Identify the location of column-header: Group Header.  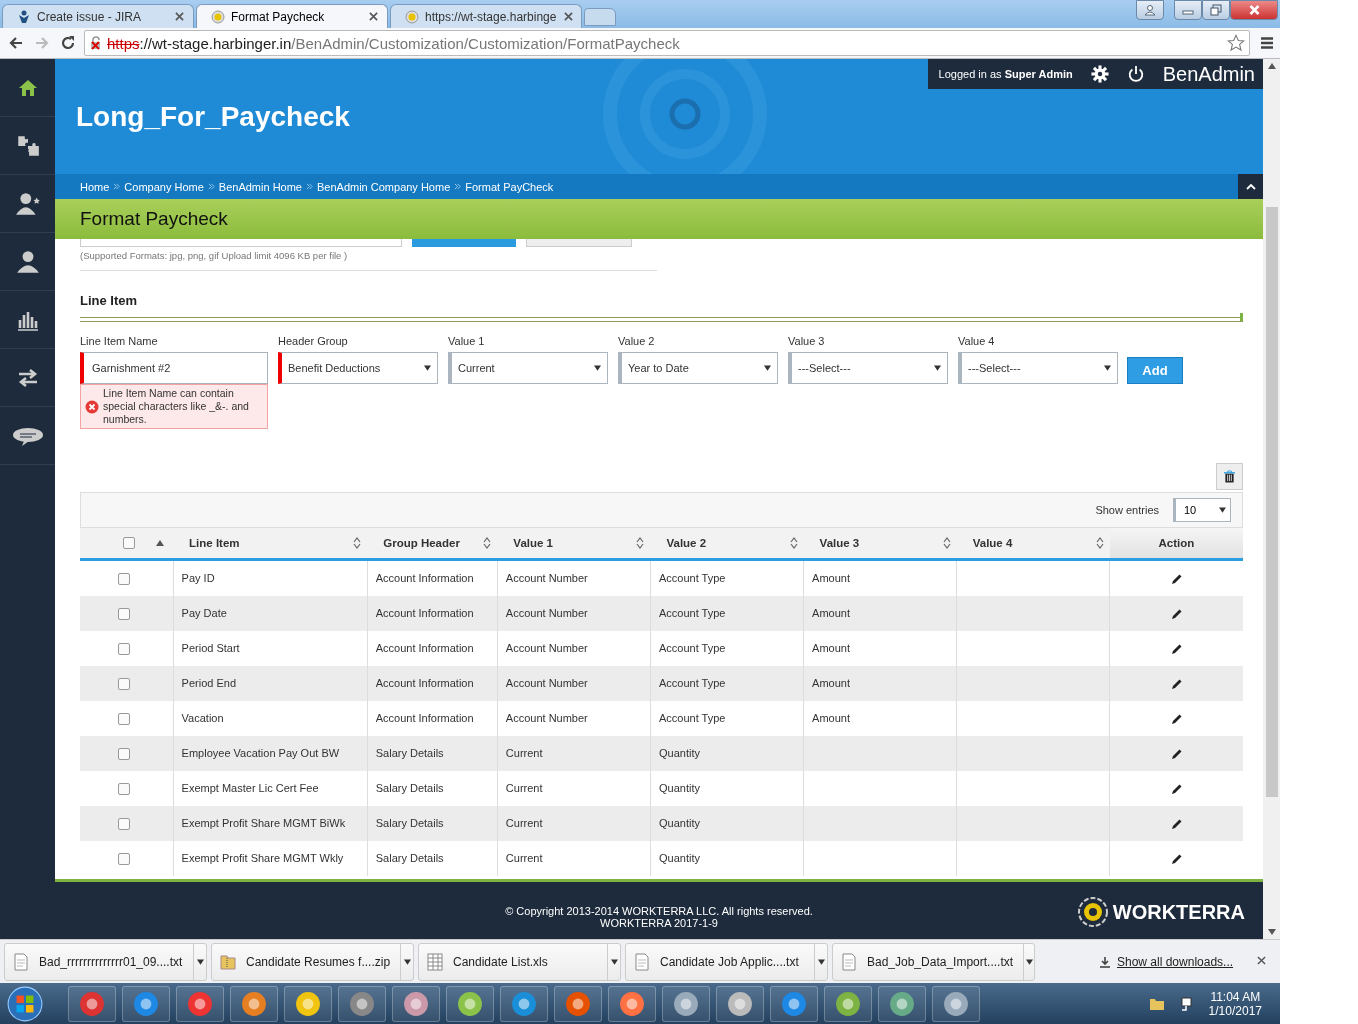
(432, 543).